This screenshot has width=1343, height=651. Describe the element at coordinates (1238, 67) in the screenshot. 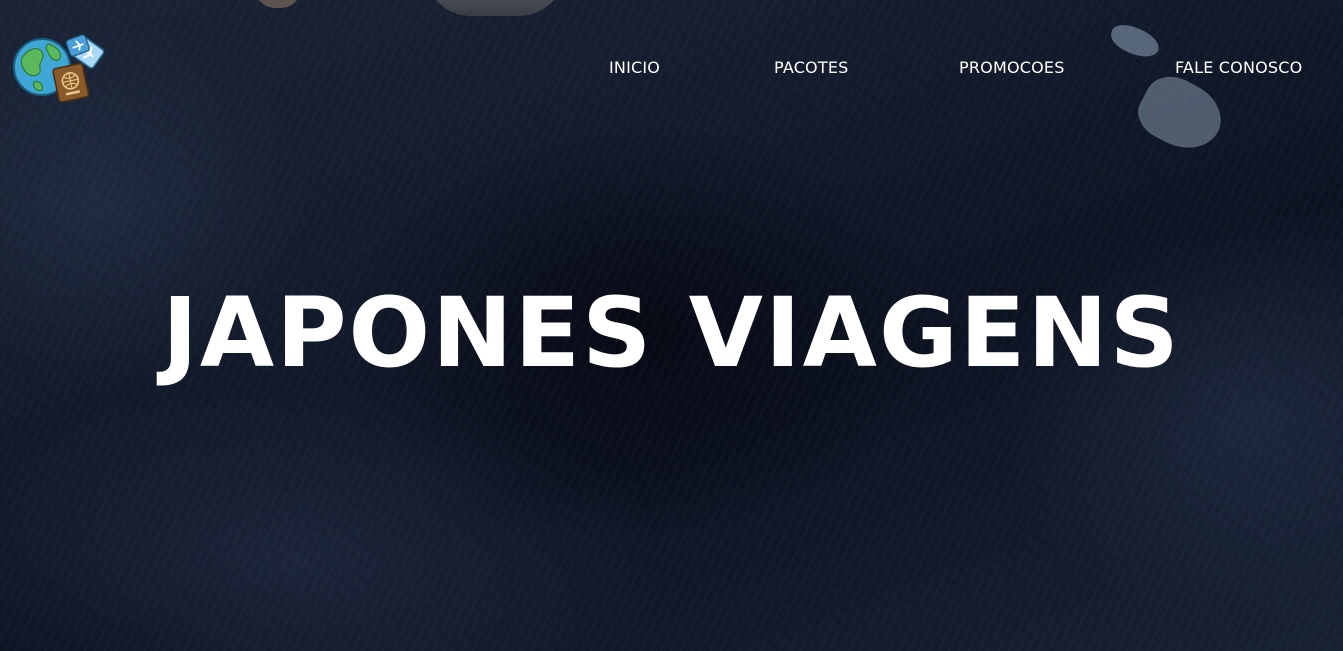

I see `nav-link-fale-conosco: FALE CONOSCO` at that location.